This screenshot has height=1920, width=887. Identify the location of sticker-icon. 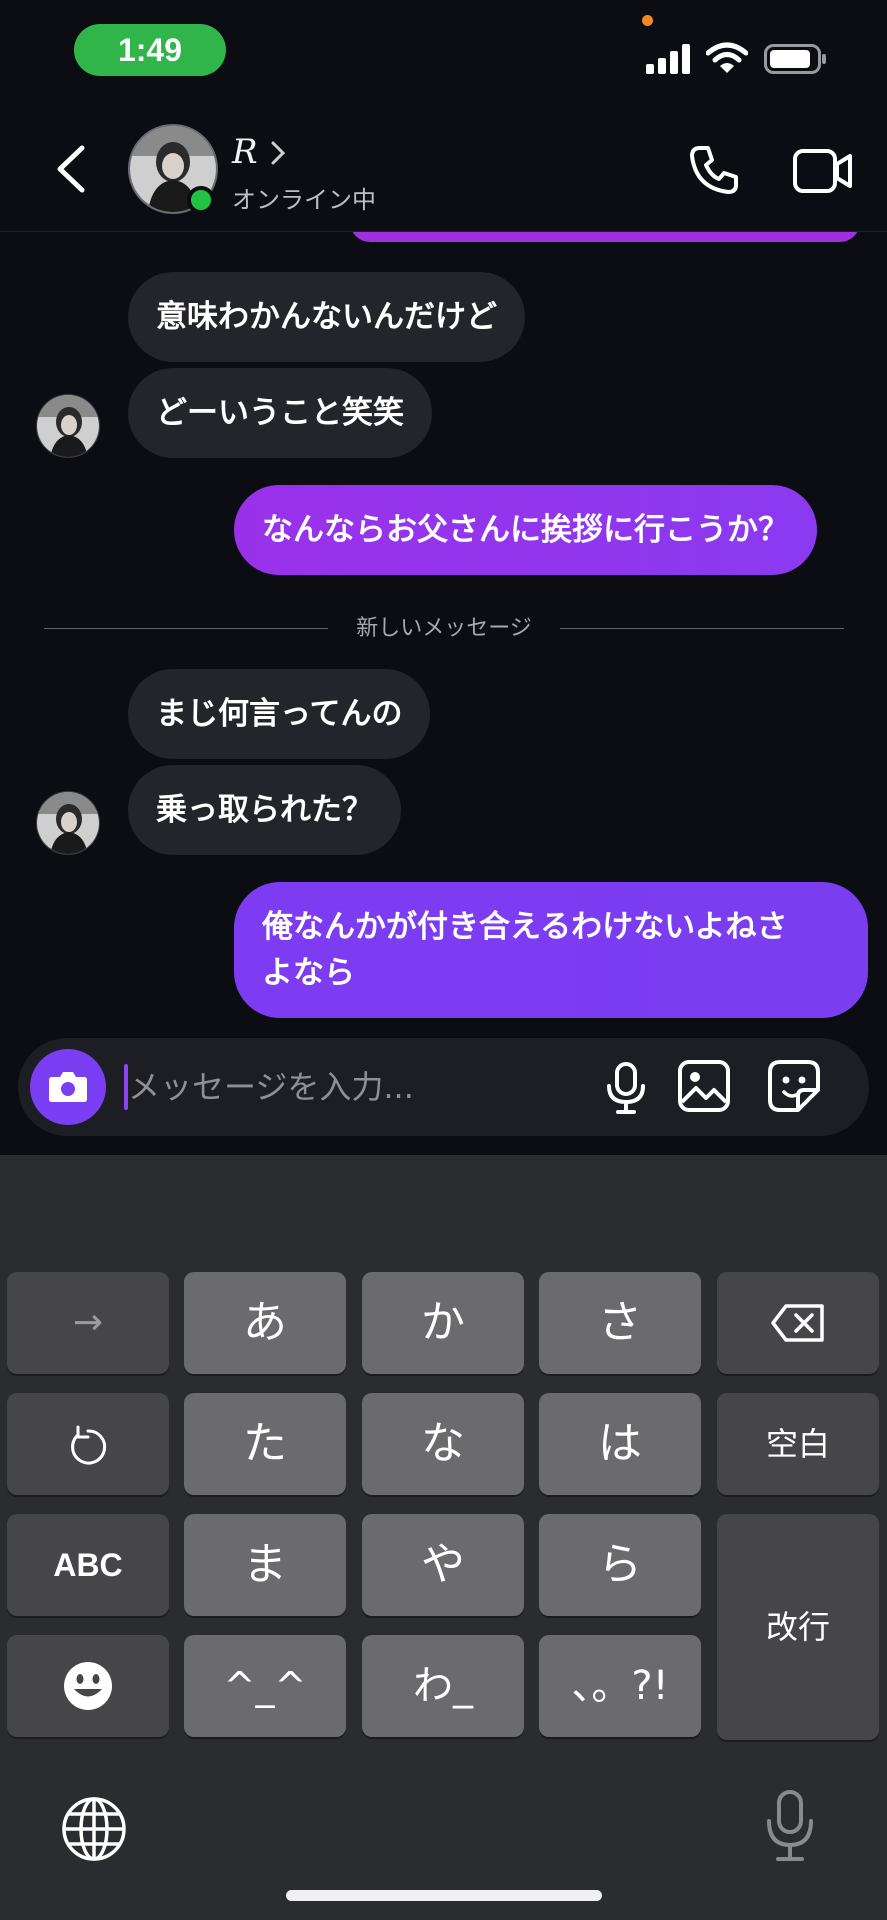
(794, 1086).